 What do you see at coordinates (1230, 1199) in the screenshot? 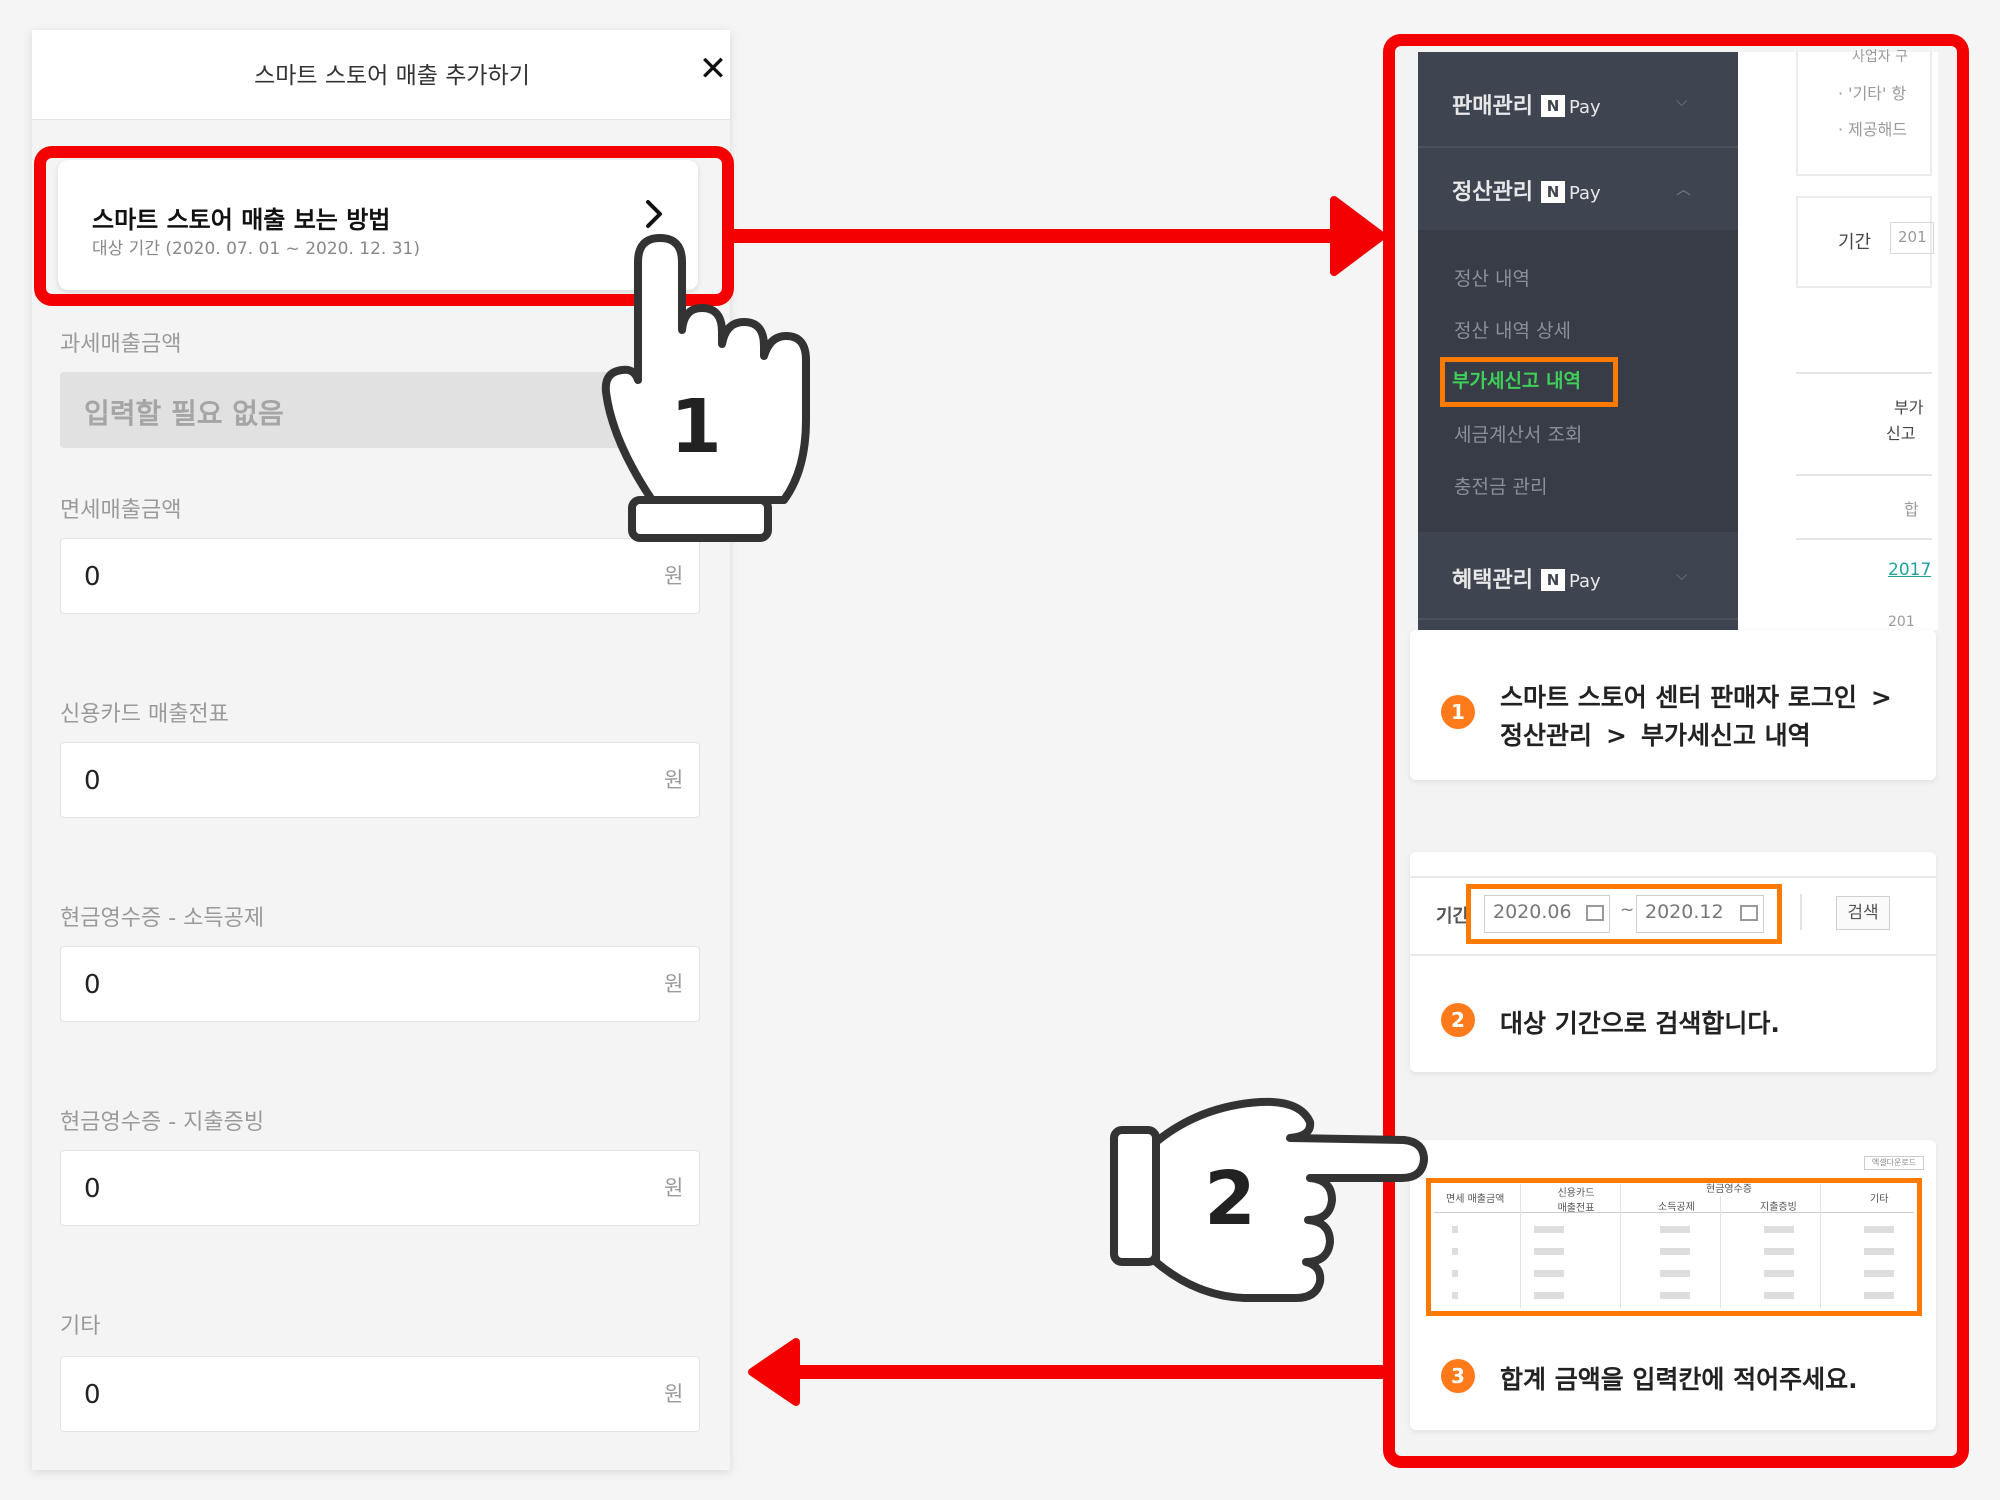
I see `hand-2-number: 2` at bounding box center [1230, 1199].